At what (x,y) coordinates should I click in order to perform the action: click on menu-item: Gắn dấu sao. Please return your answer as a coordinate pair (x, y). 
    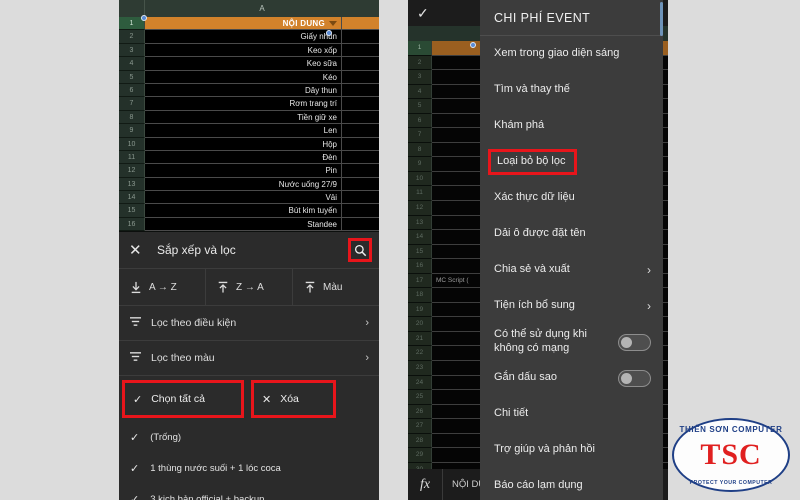
    Looking at the image, I should click on (571, 378).